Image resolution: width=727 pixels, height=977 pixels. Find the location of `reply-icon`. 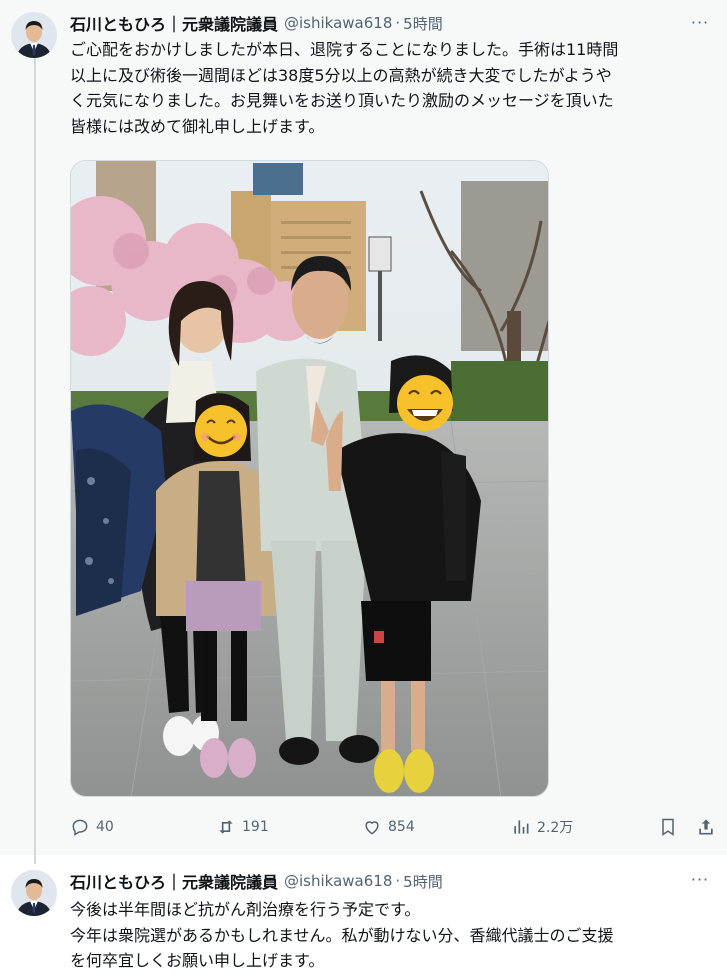

reply-icon is located at coordinates (80, 827).